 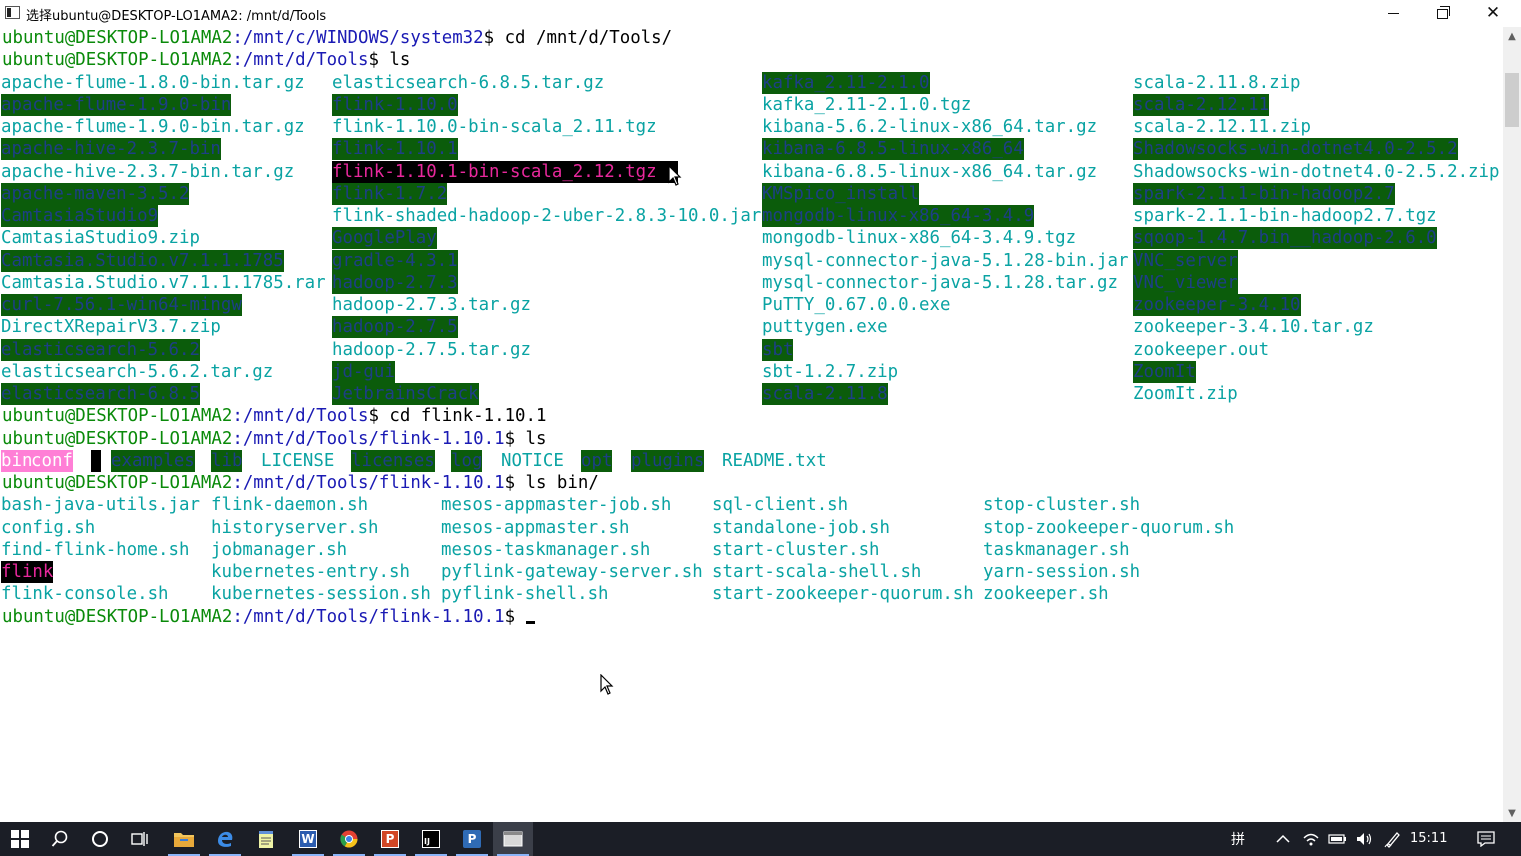 I want to click on close-button: ✕, so click(x=1493, y=13).